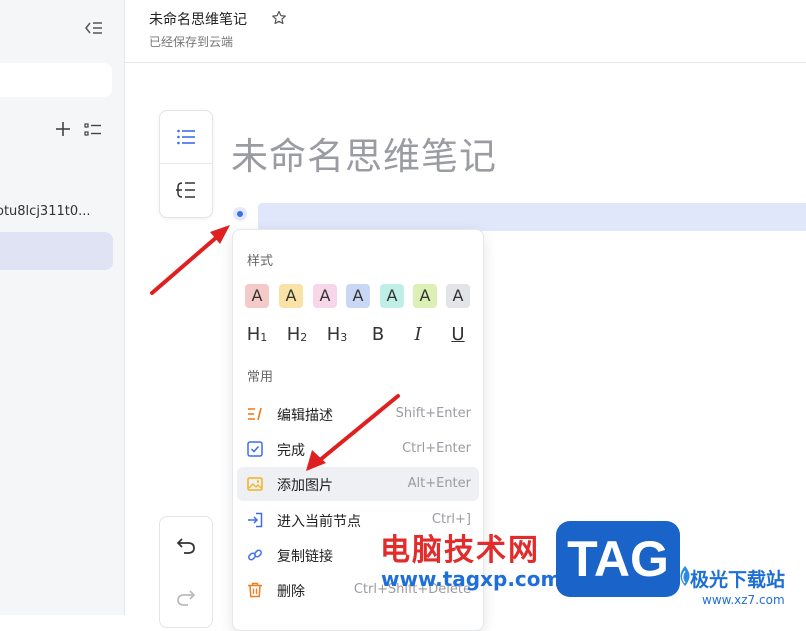 The height and width of the screenshot is (631, 806). I want to click on annotation-arrows, so click(275, 348).